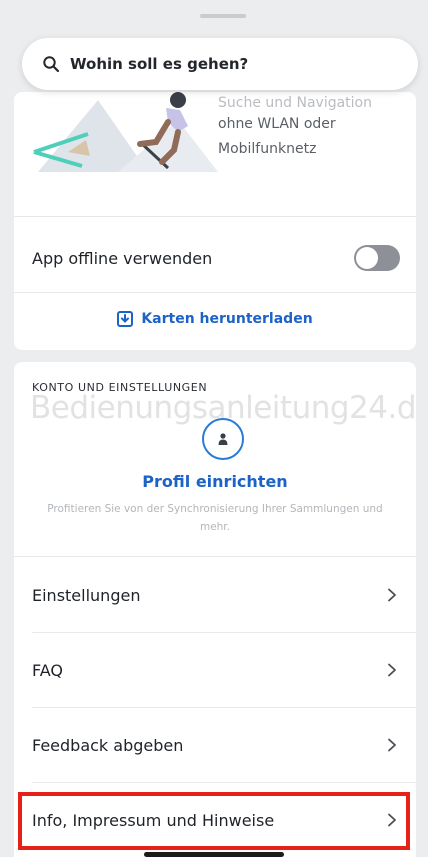 The width and height of the screenshot is (428, 857). Describe the element at coordinates (125, 319) in the screenshot. I see `download-map-icon` at that location.